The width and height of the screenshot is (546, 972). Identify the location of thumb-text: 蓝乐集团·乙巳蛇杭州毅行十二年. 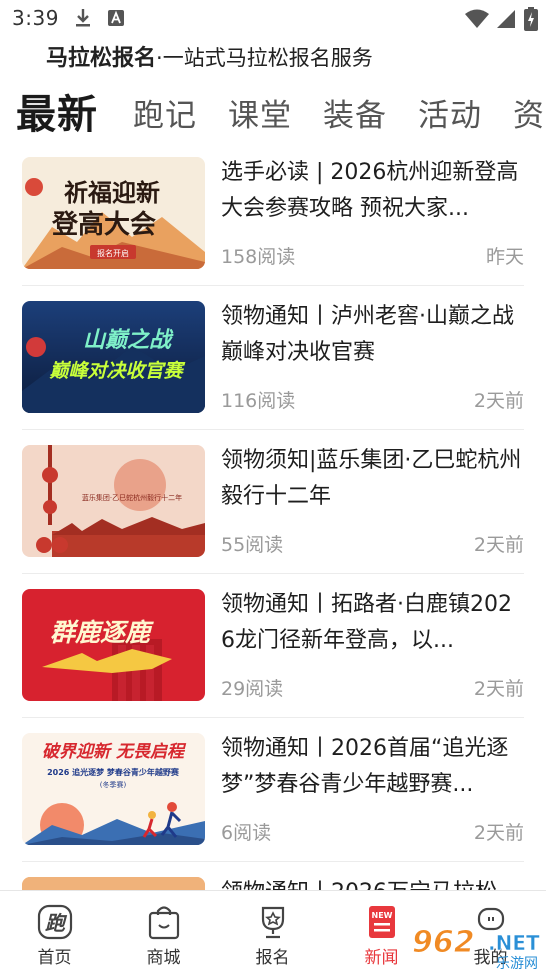
(132, 497).